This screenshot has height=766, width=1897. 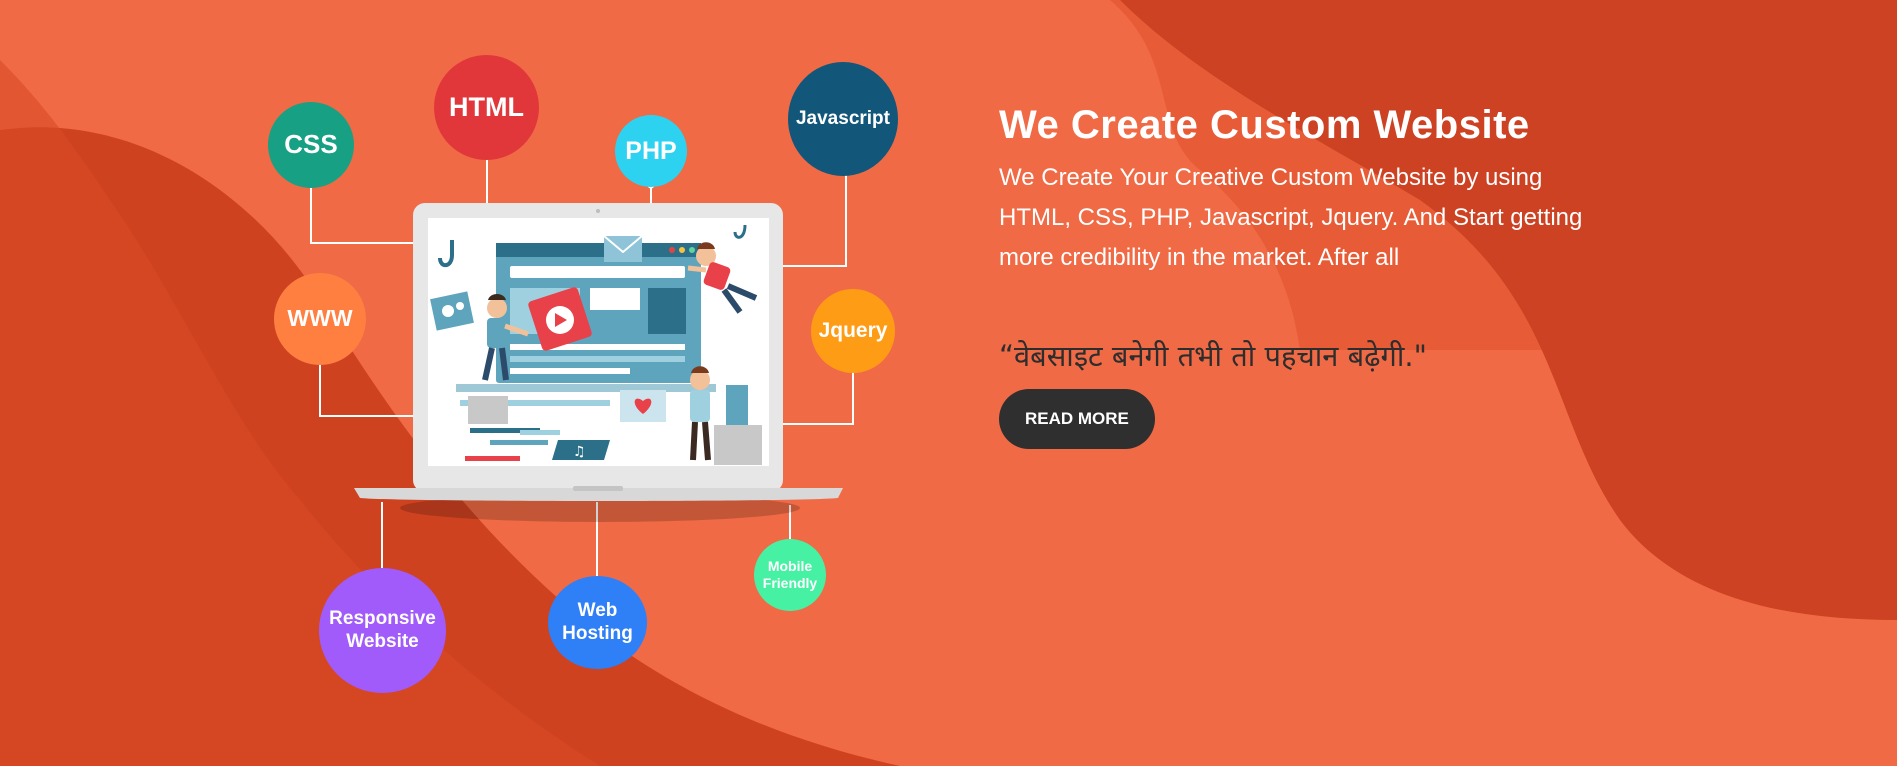 What do you see at coordinates (382, 618) in the screenshot?
I see `bubble-responsive-line1: Responsive` at bounding box center [382, 618].